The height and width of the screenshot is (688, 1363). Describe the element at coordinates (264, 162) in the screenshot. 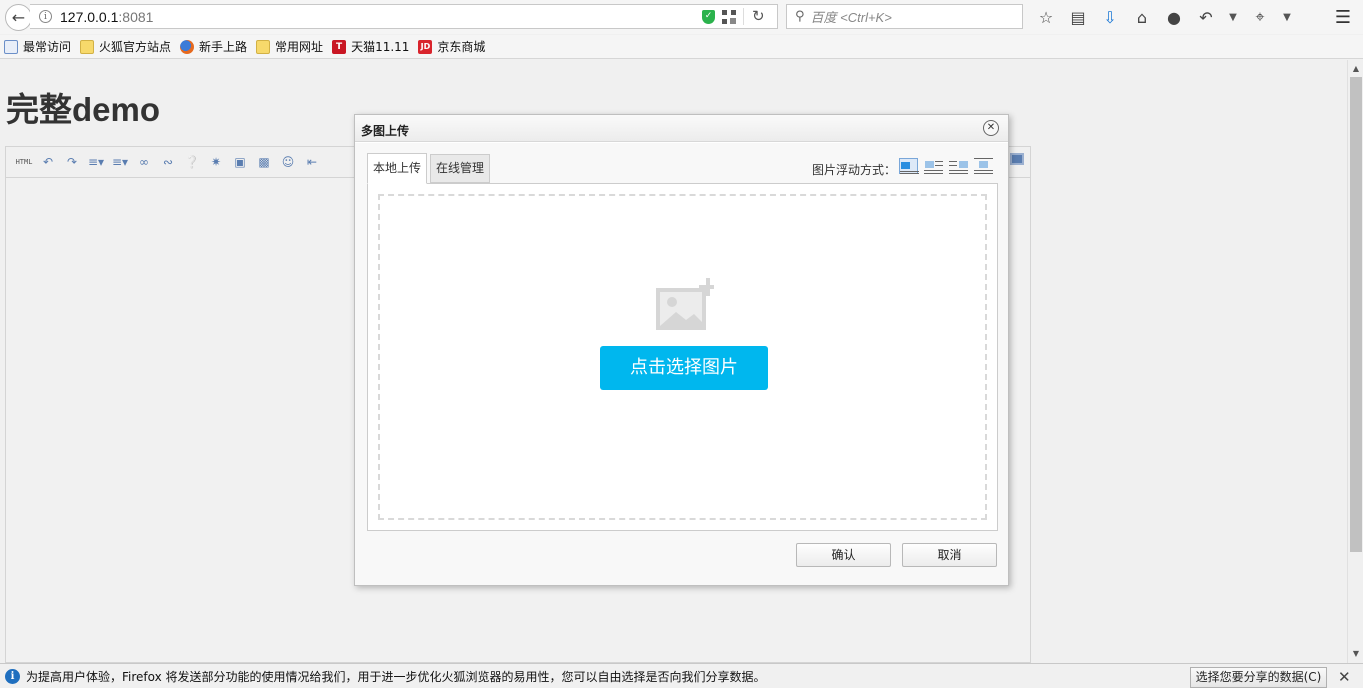

I see `multi-image-icon: ▩` at that location.